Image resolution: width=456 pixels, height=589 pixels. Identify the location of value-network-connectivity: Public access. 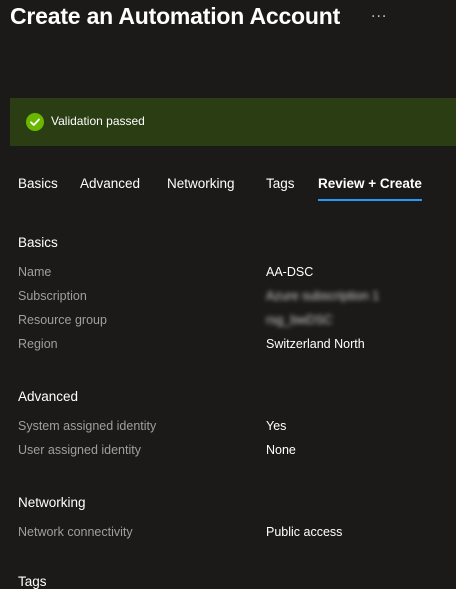
(304, 532).